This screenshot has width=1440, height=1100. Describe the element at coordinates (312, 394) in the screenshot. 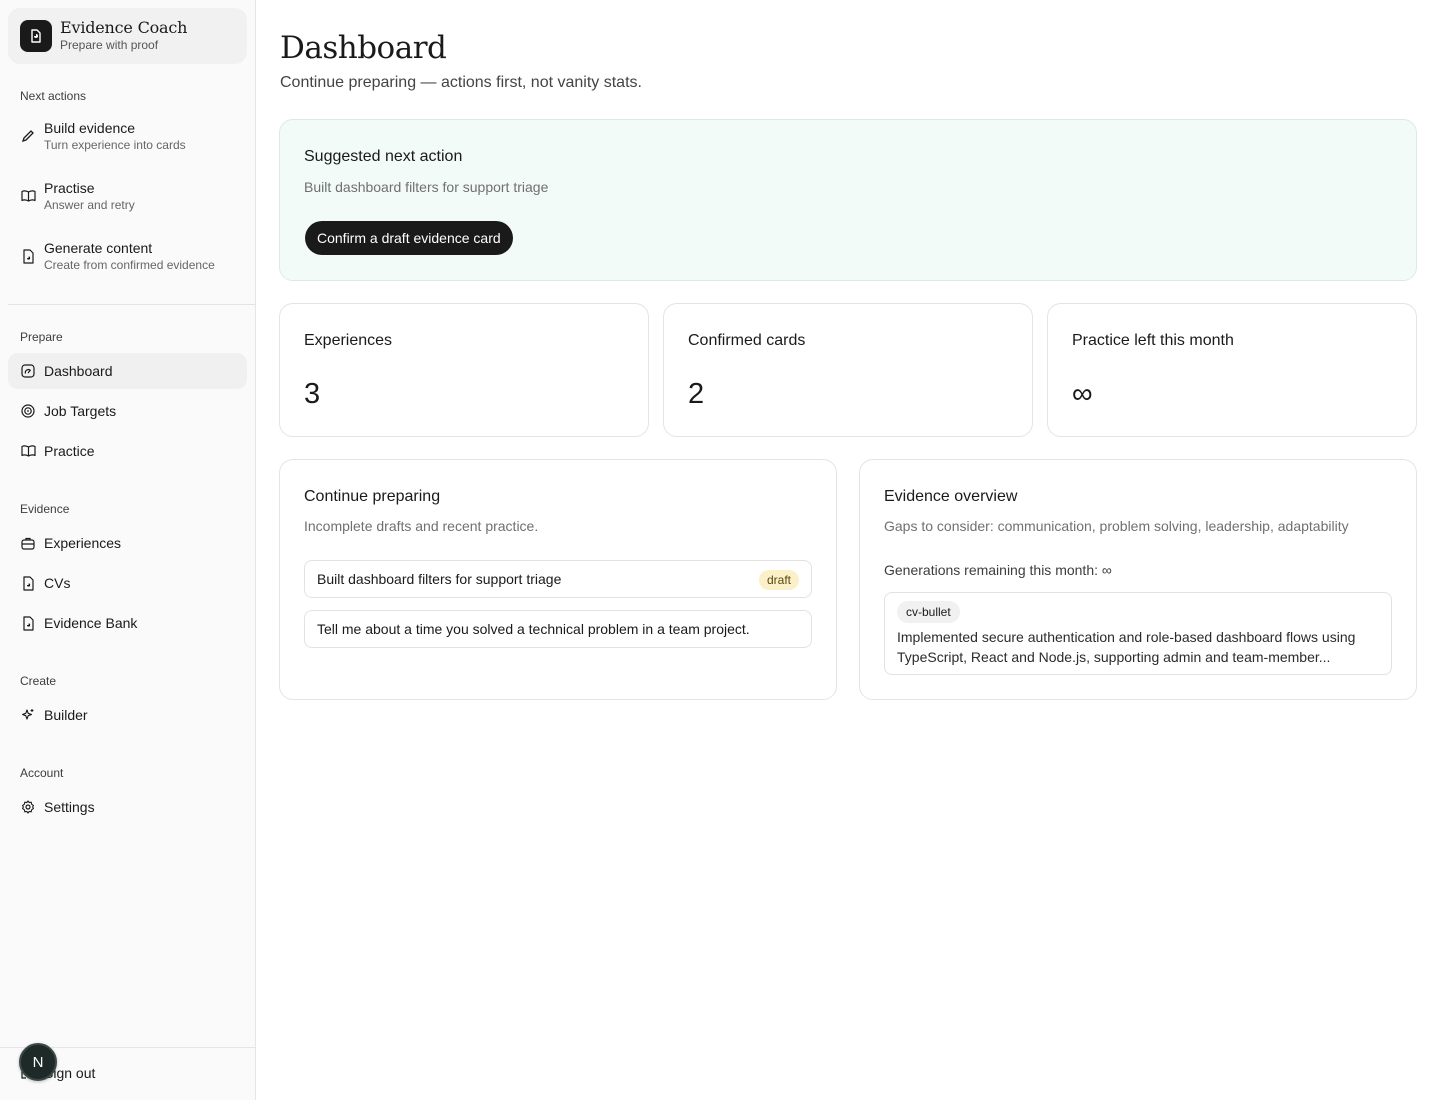

I see `stat-value: 3` at that location.